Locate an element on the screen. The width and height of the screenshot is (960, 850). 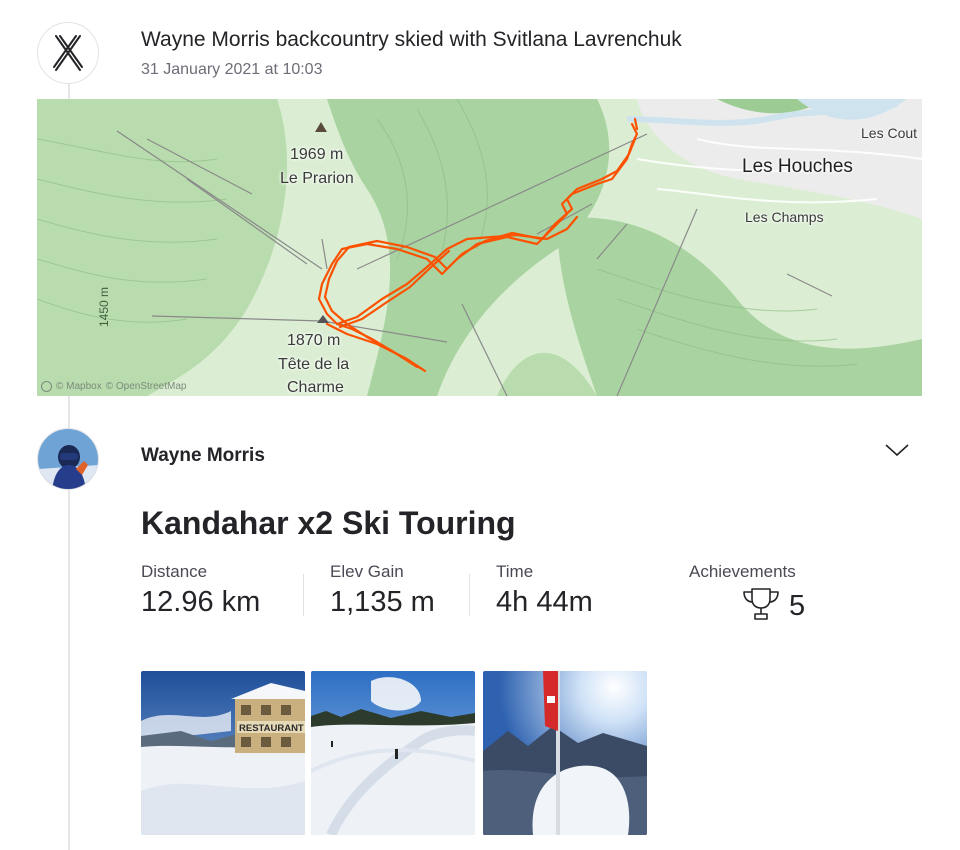
stat-elev-gain-value: 1,135 m is located at coordinates (382, 602).